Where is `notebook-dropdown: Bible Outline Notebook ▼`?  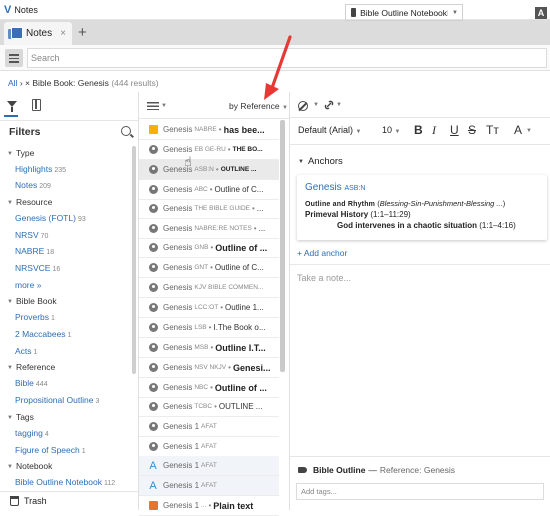 notebook-dropdown: Bible Outline Notebook ▼ is located at coordinates (404, 12).